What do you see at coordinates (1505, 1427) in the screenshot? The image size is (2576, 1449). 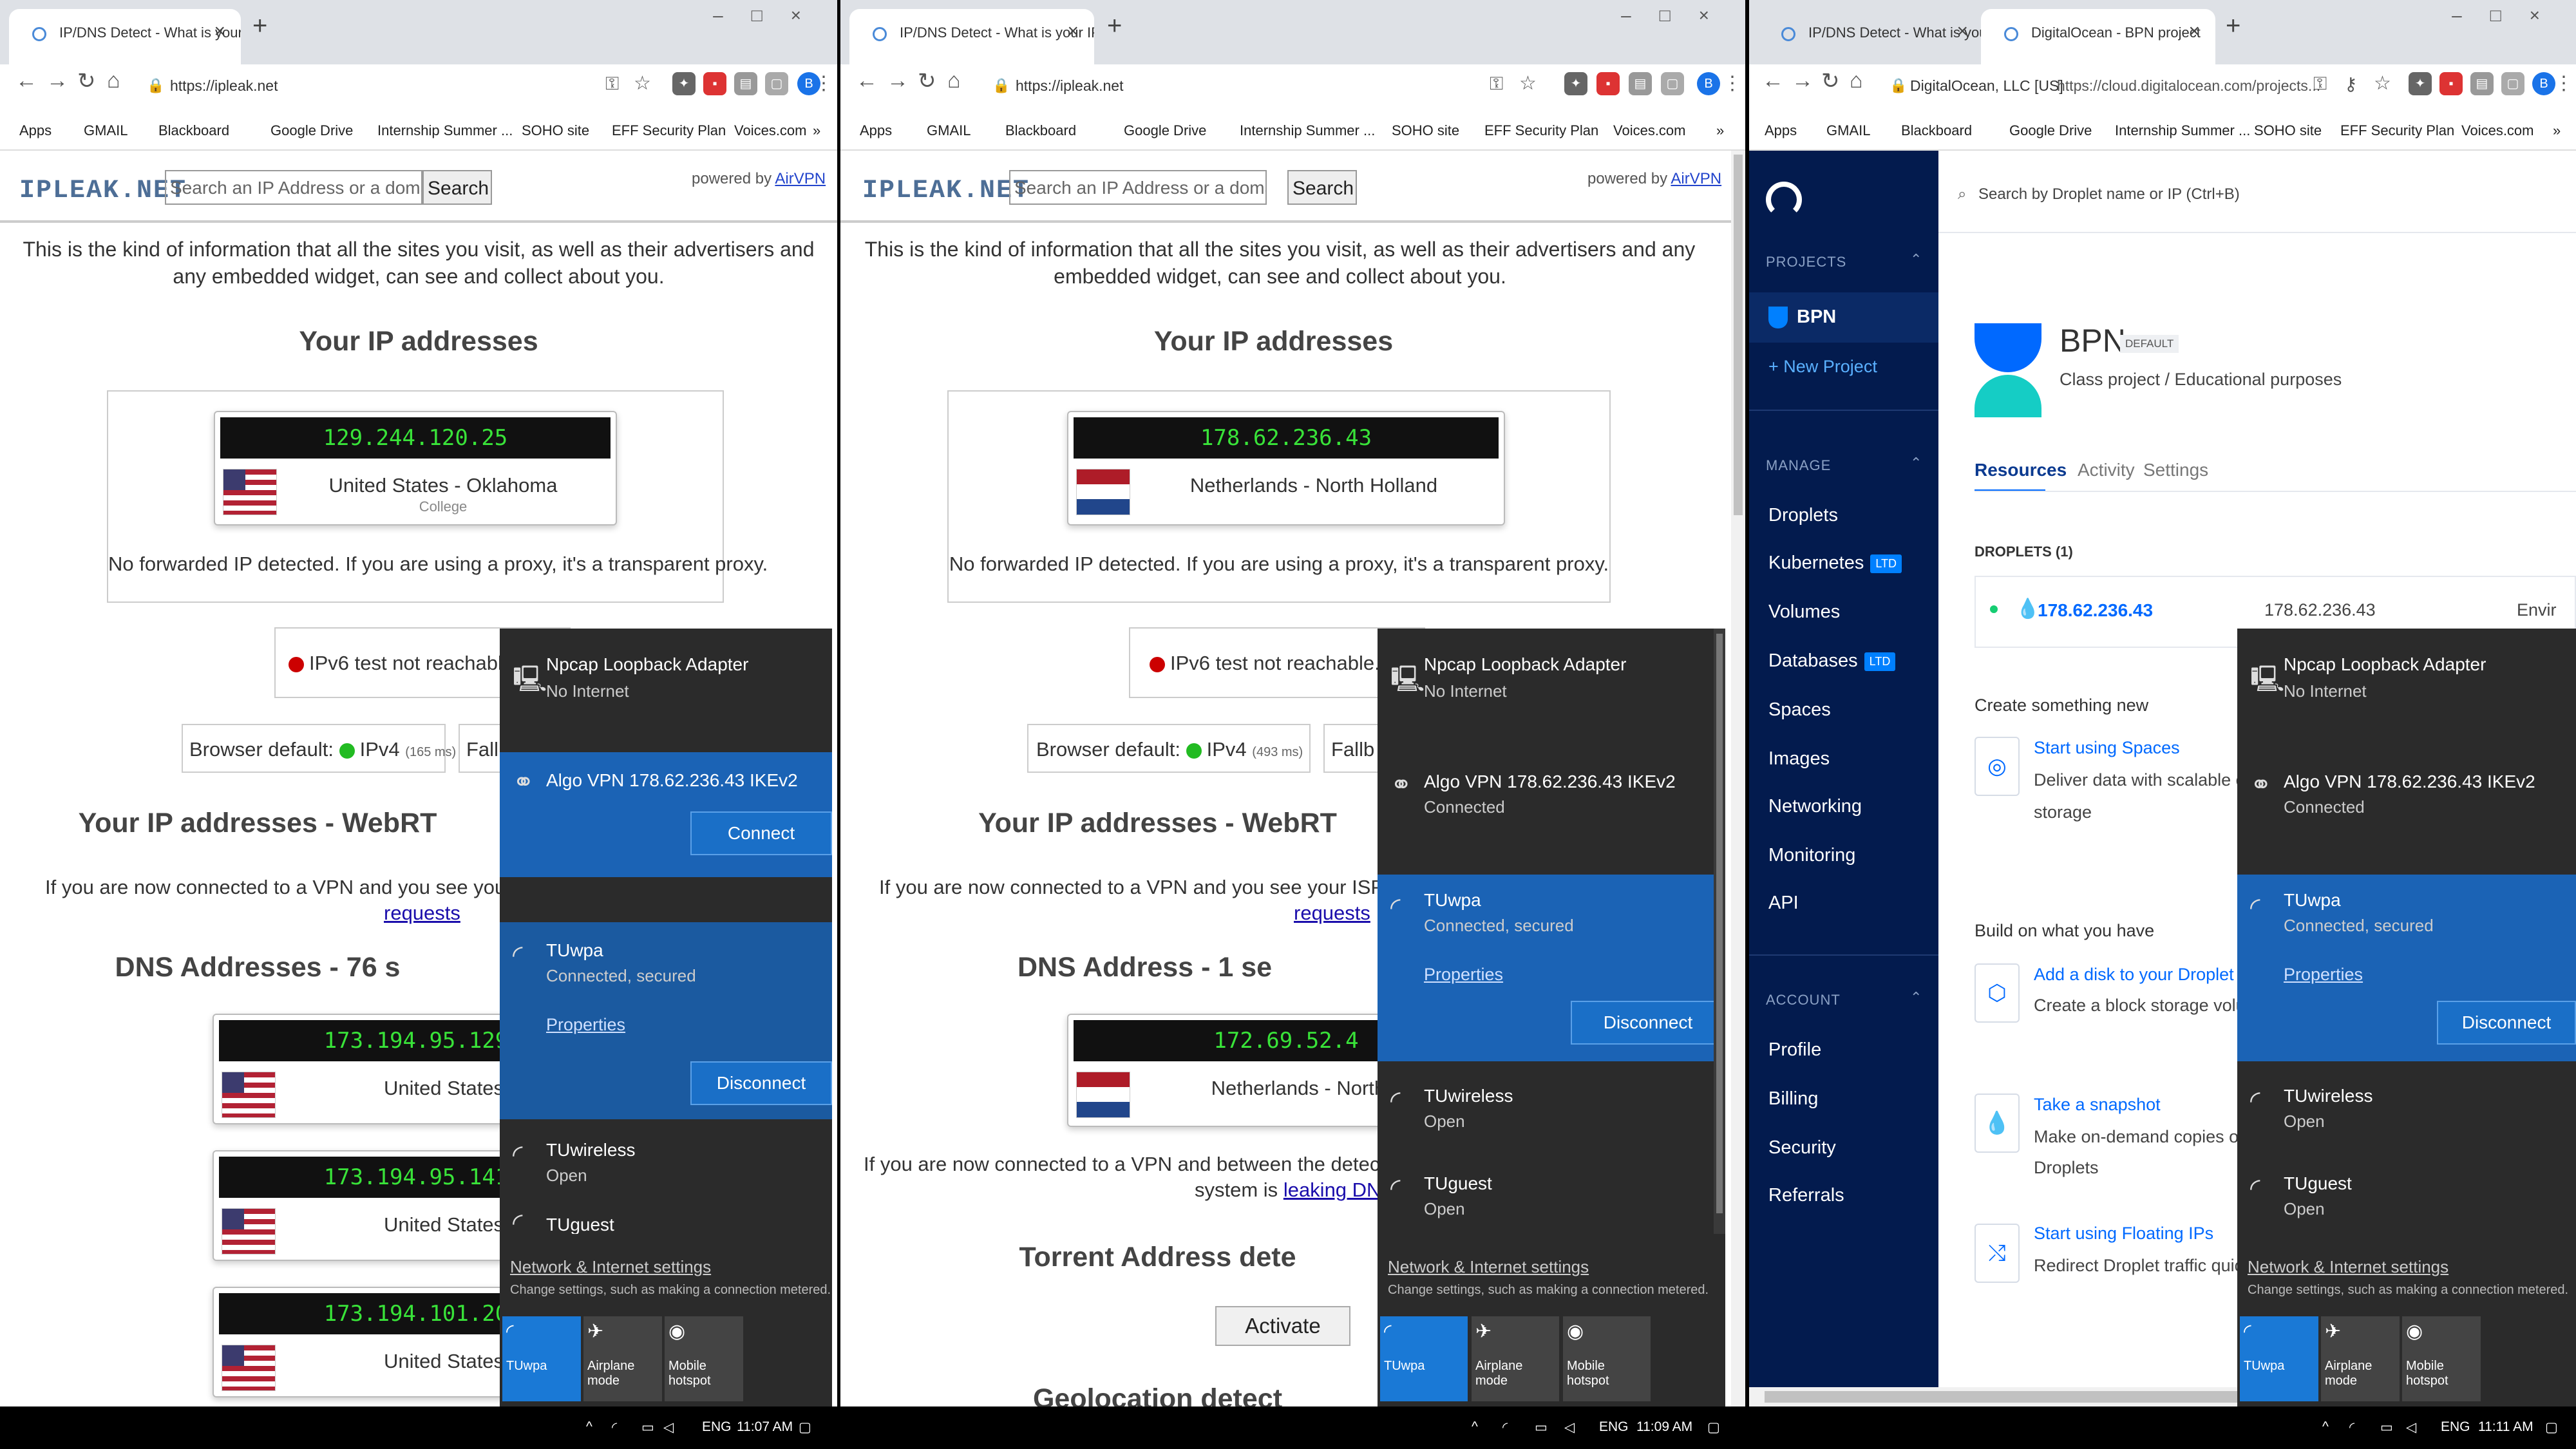 I see `wifi-tray-icon: ◜` at bounding box center [1505, 1427].